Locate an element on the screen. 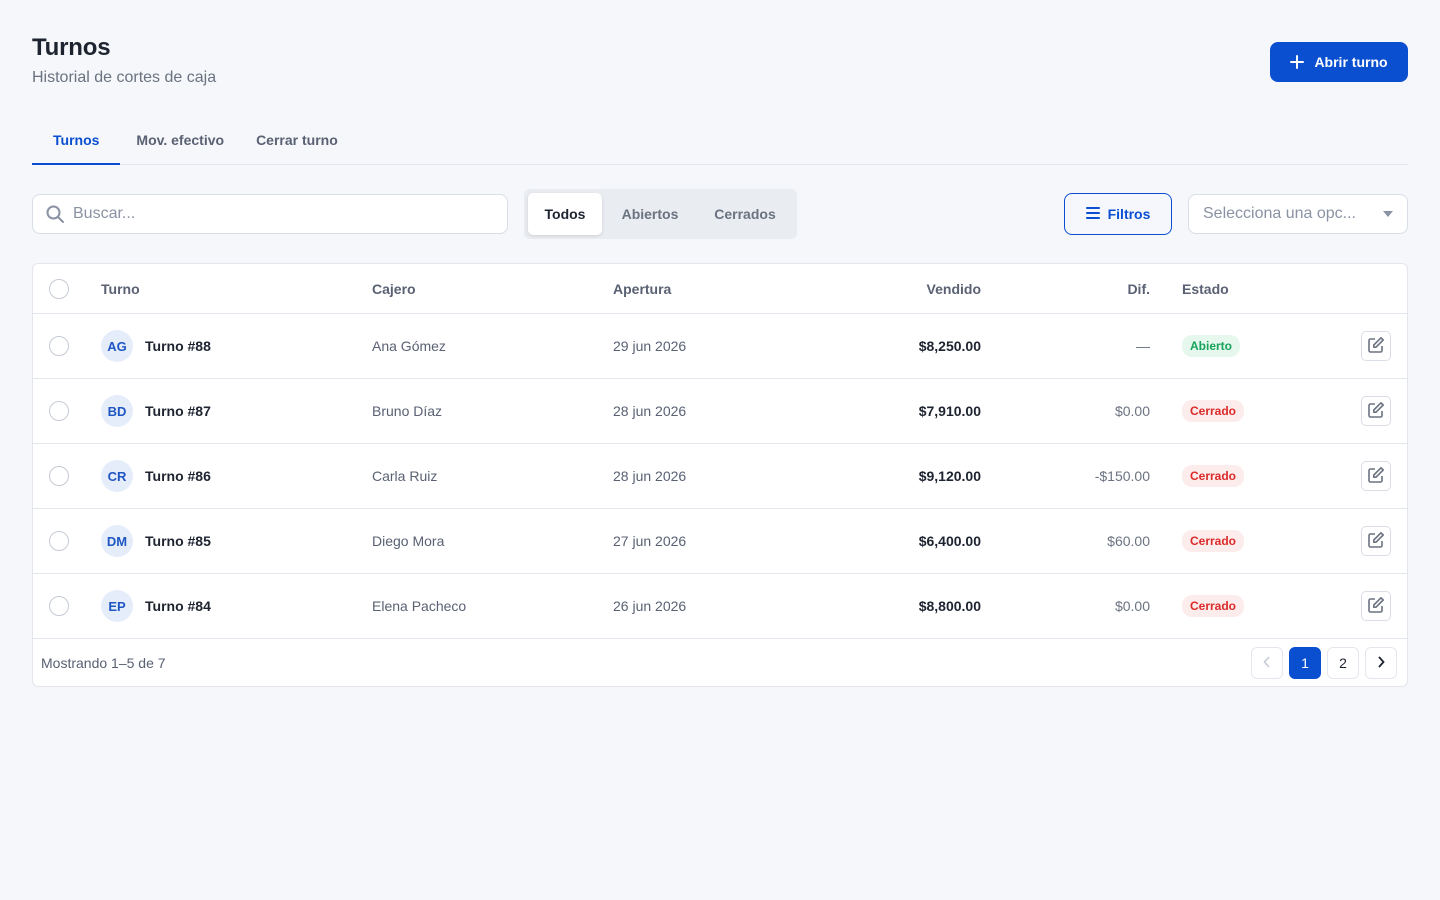 The height and width of the screenshot is (900, 1440). page-subtitle: Historial de cortes de caja is located at coordinates (124, 77).